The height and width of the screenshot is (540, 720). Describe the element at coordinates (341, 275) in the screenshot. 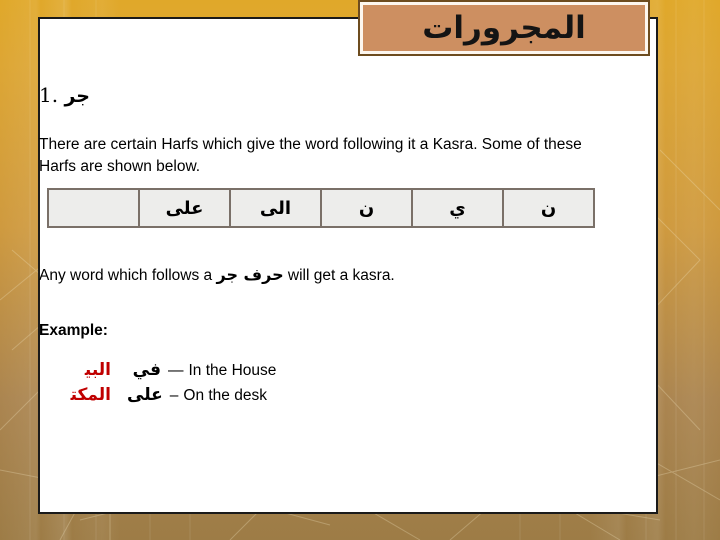

I see `rule-suffix: will get a kasra.` at that location.